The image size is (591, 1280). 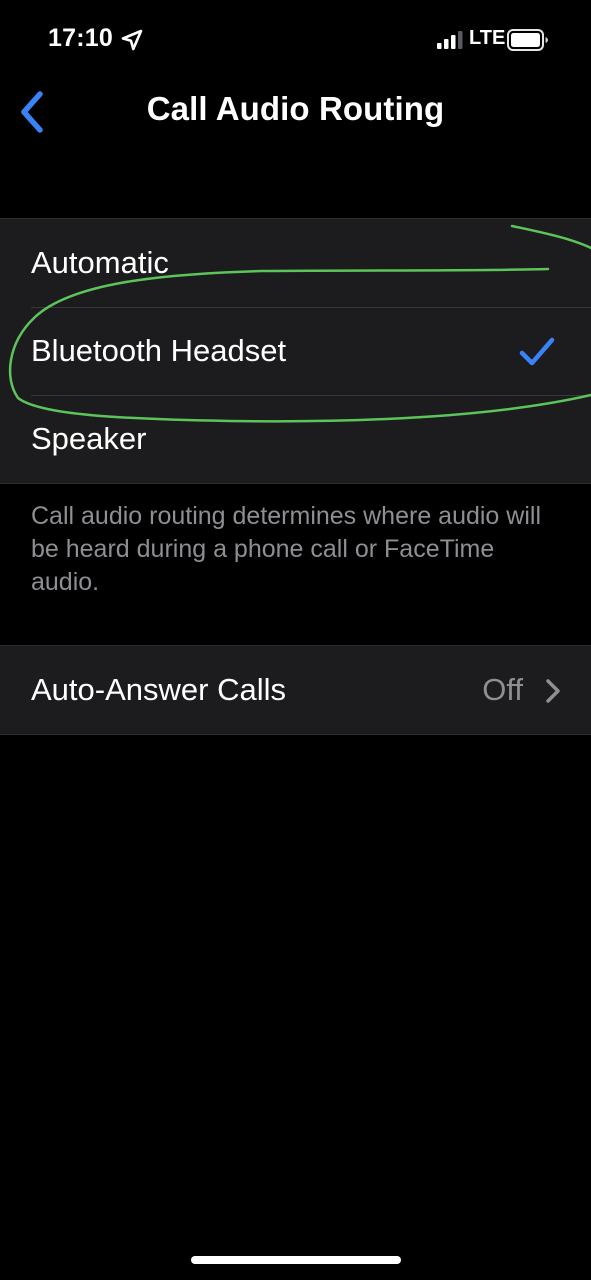 I want to click on option-label: Automatic, so click(x=100, y=262).